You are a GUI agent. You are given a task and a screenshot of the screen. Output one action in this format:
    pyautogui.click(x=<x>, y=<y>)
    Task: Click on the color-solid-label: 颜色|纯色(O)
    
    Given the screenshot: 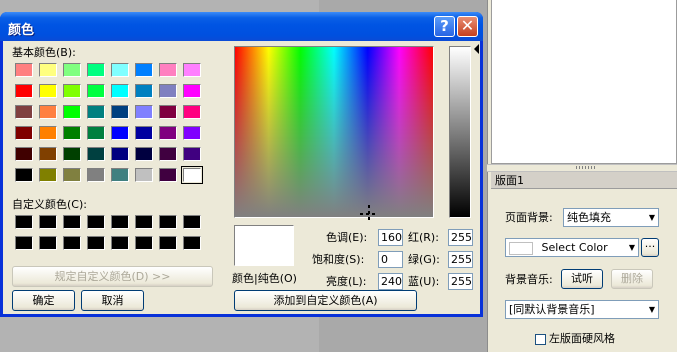 What is the action you would take?
    pyautogui.click(x=264, y=278)
    